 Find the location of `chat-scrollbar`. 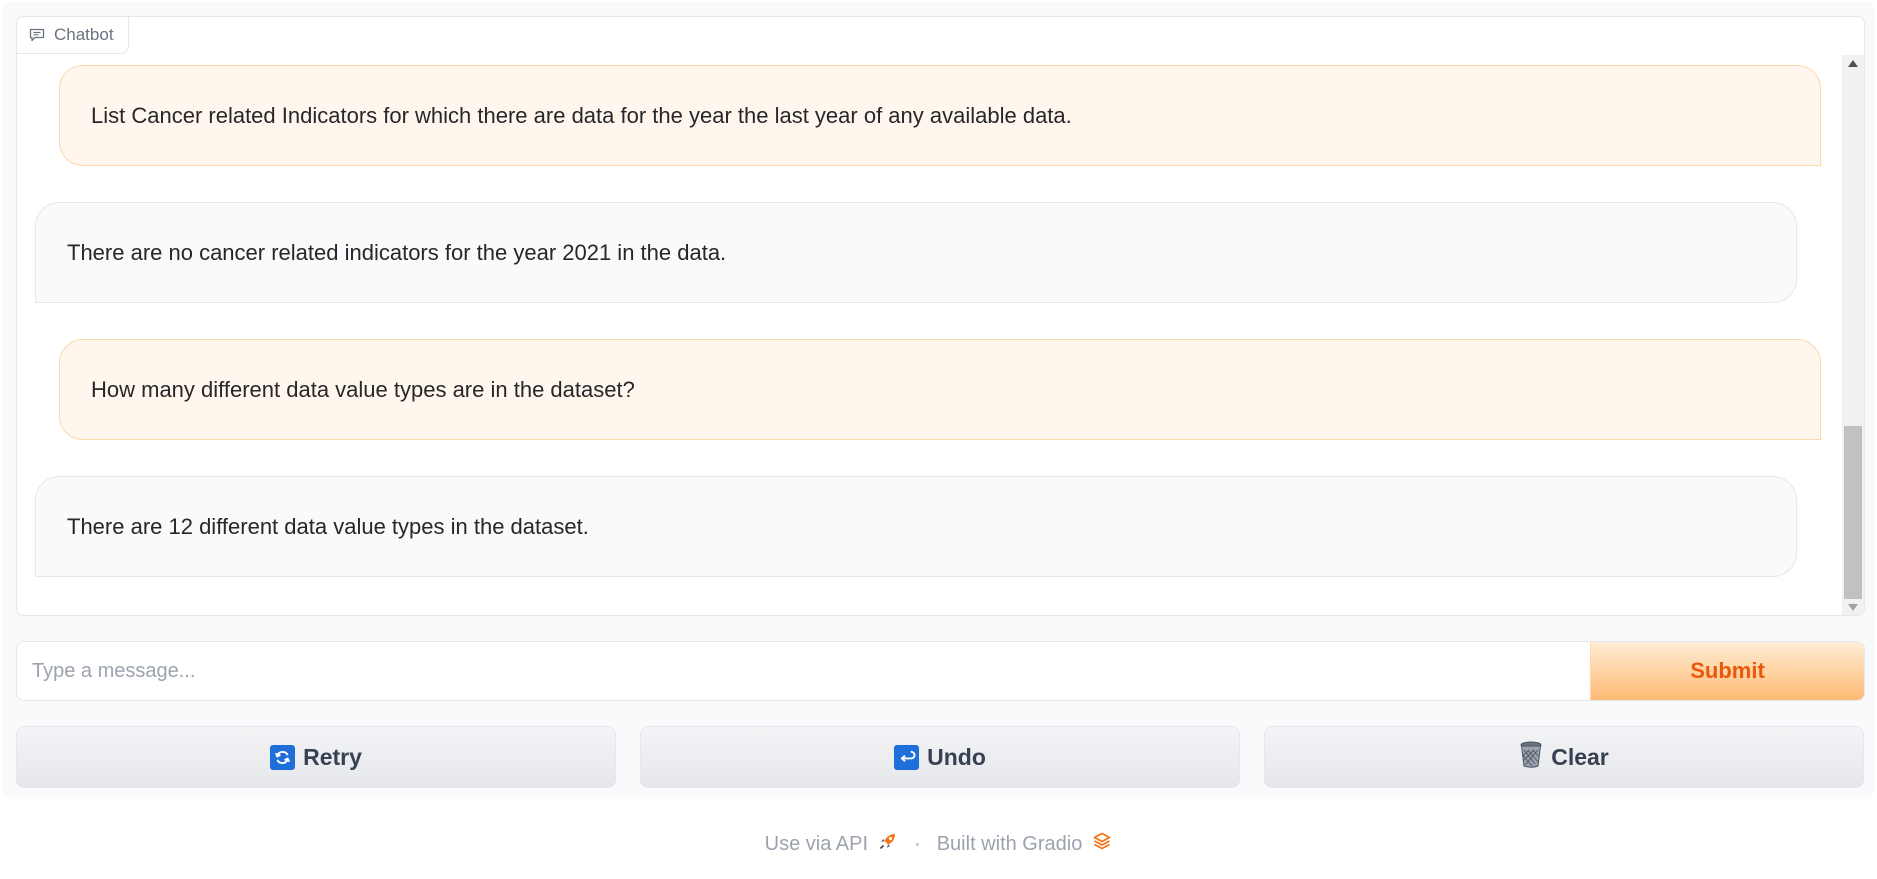

chat-scrollbar is located at coordinates (1853, 335).